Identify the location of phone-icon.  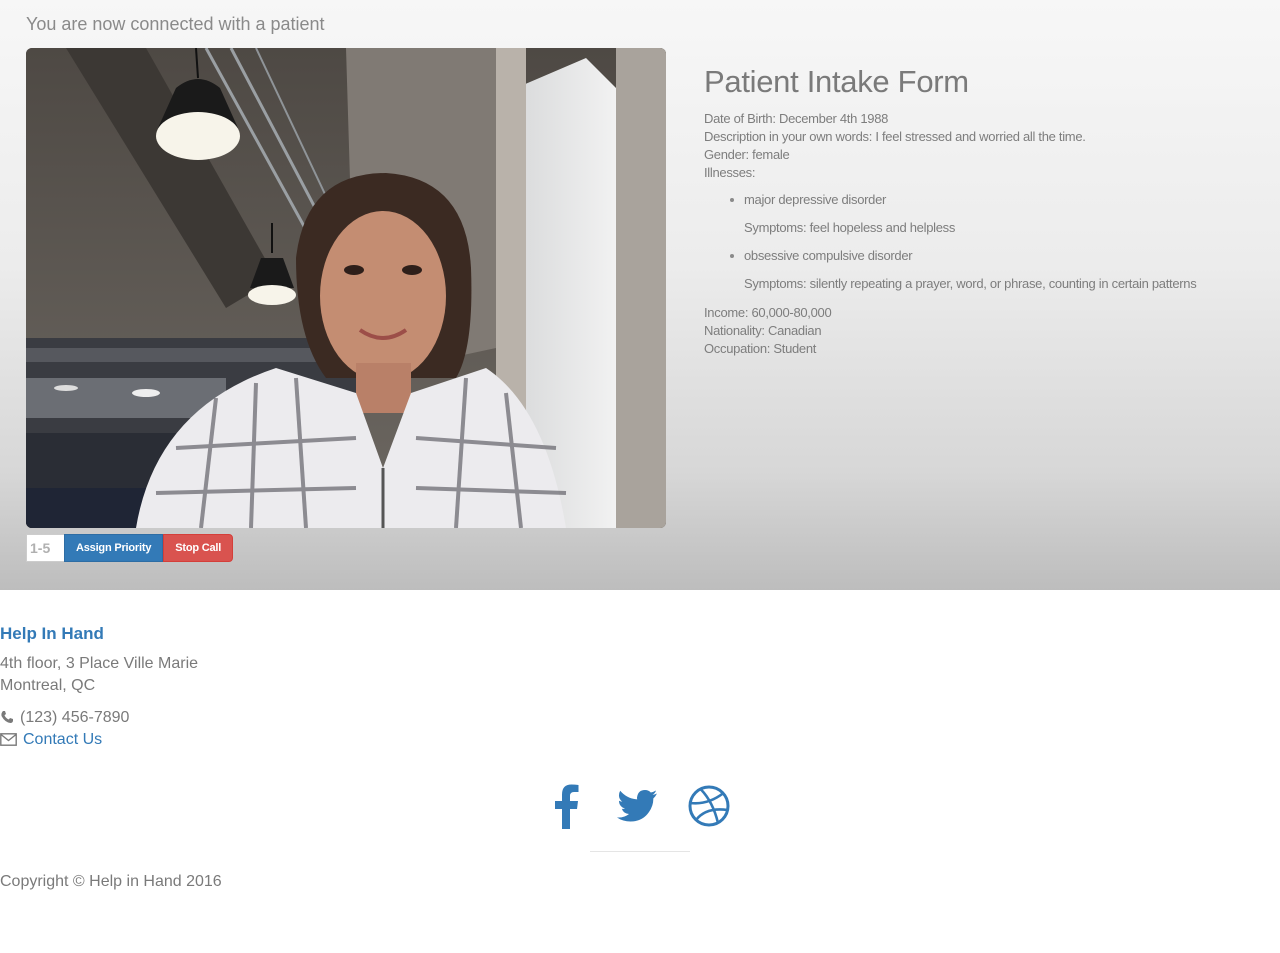
(7, 719).